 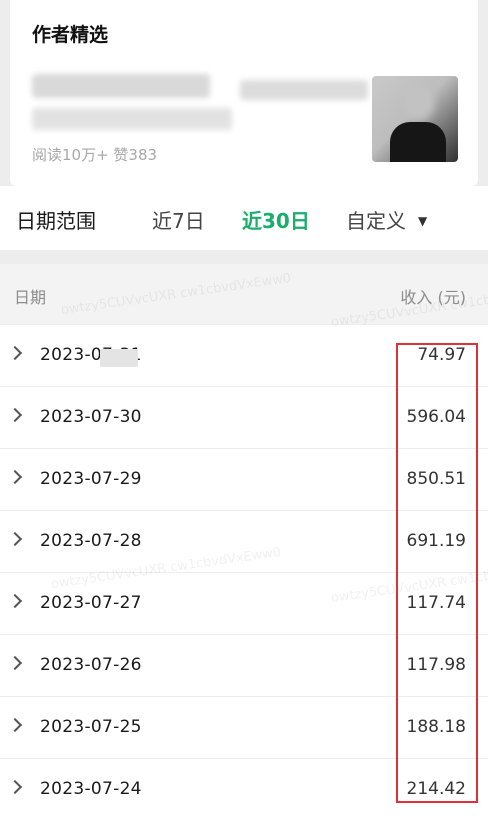 I want to click on row-income: 596.04, so click(x=436, y=417).